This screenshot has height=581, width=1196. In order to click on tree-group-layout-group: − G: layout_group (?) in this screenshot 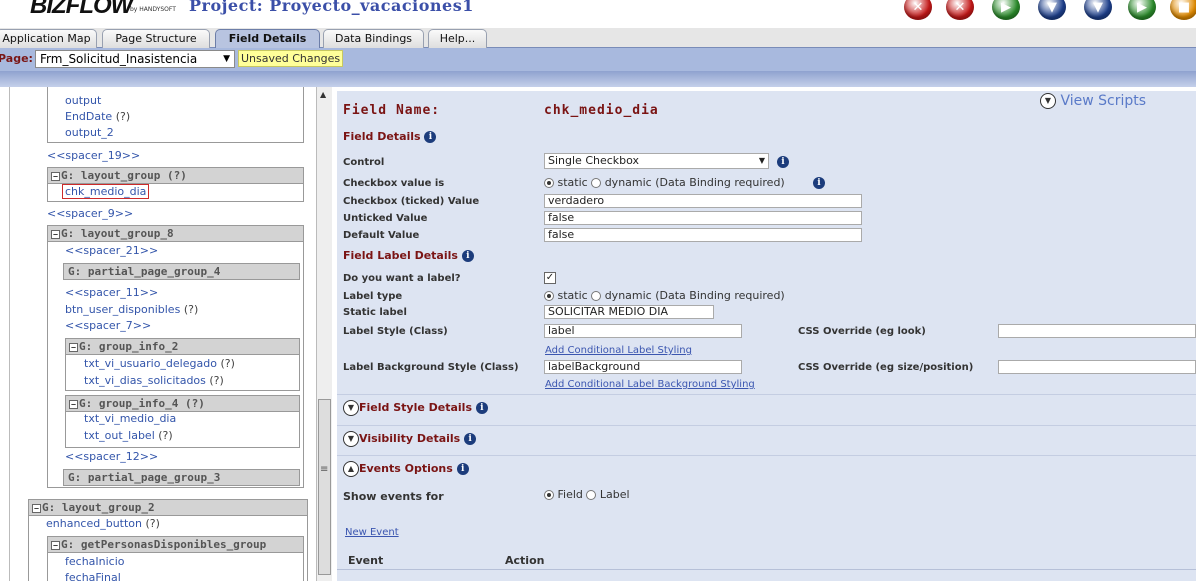, I will do `click(175, 175)`.